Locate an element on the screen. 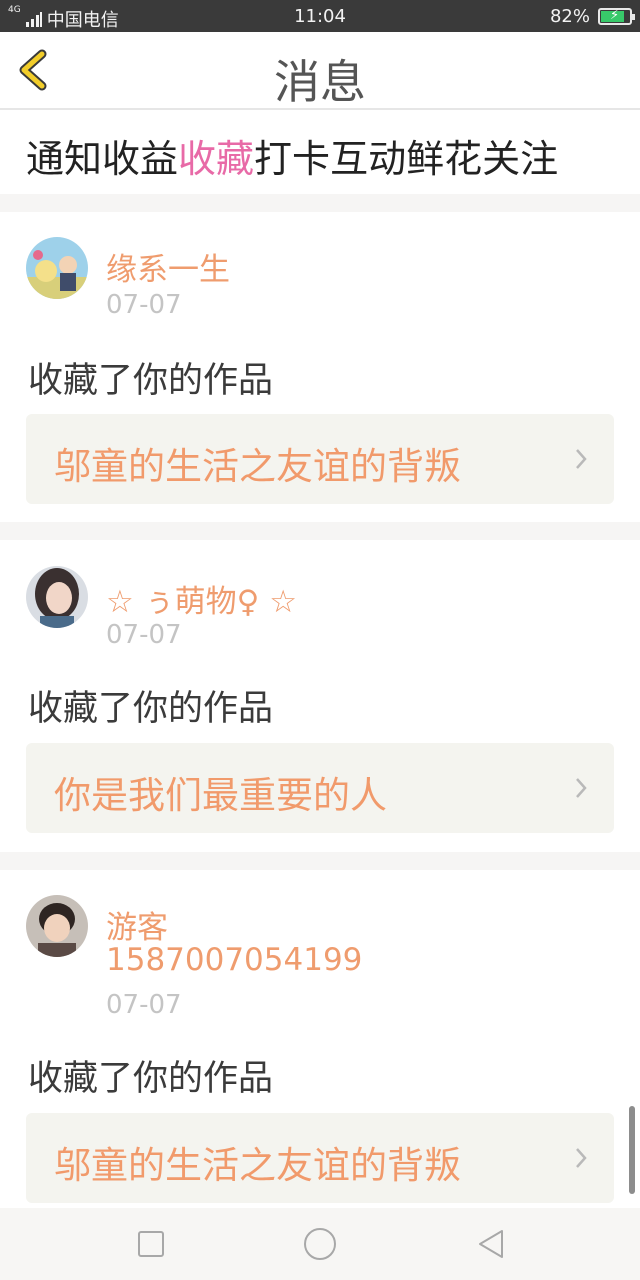 The height and width of the screenshot is (1280, 640). tab-interaction: 互动 is located at coordinates (368, 155).